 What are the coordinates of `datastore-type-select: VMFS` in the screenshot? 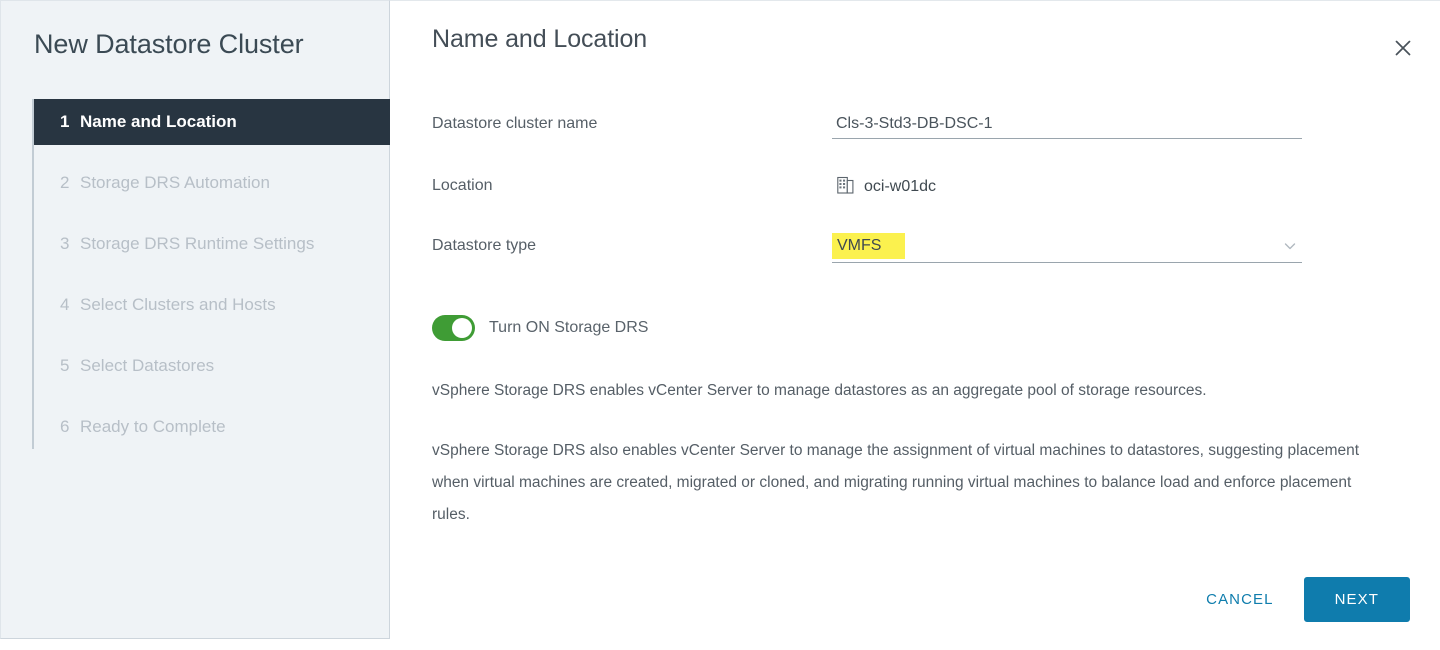 It's located at (1067, 248).